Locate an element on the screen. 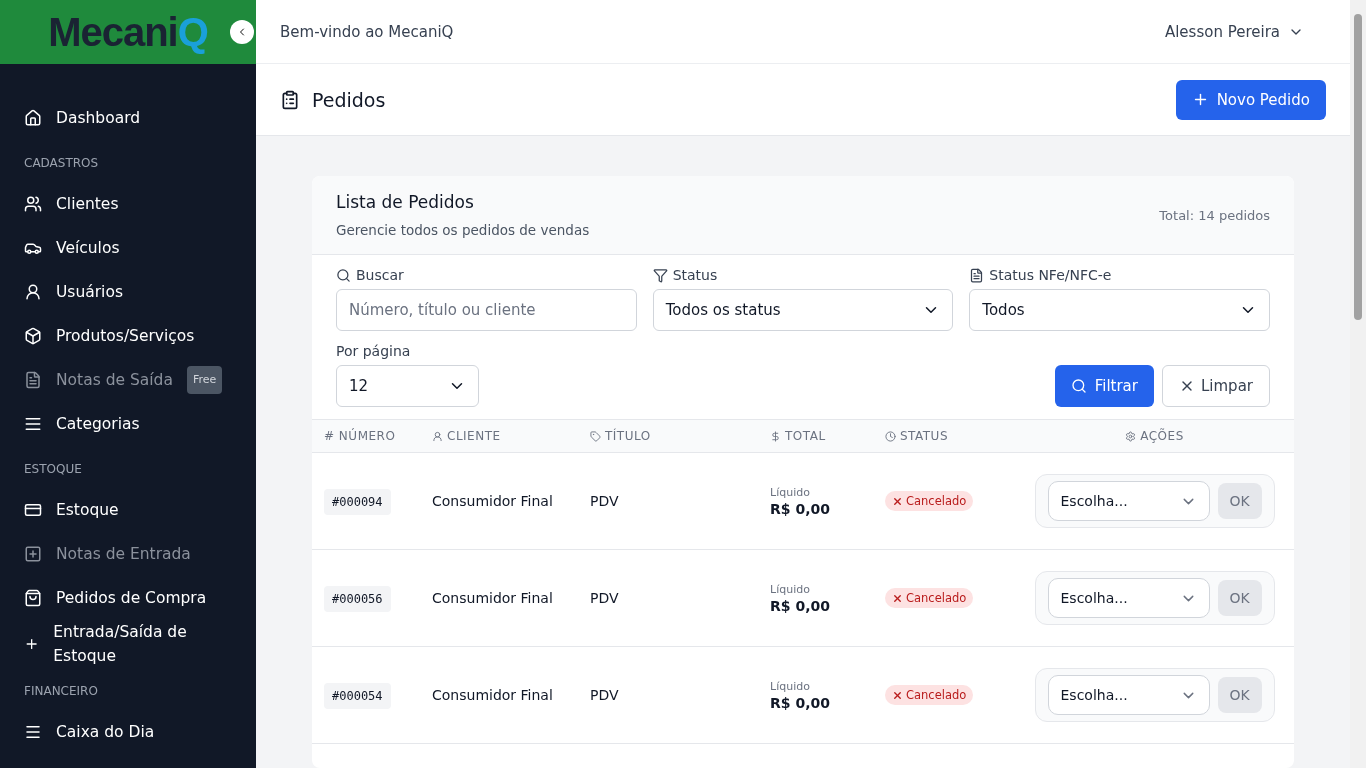  sidebar-item: Caixa do Dia is located at coordinates (124, 732).